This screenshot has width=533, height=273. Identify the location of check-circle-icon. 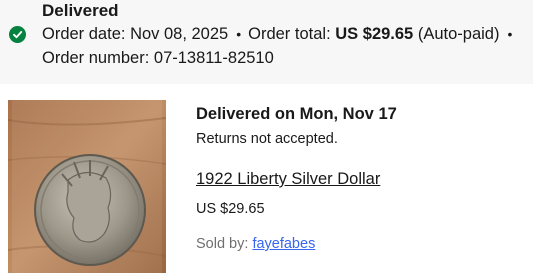
(17, 34).